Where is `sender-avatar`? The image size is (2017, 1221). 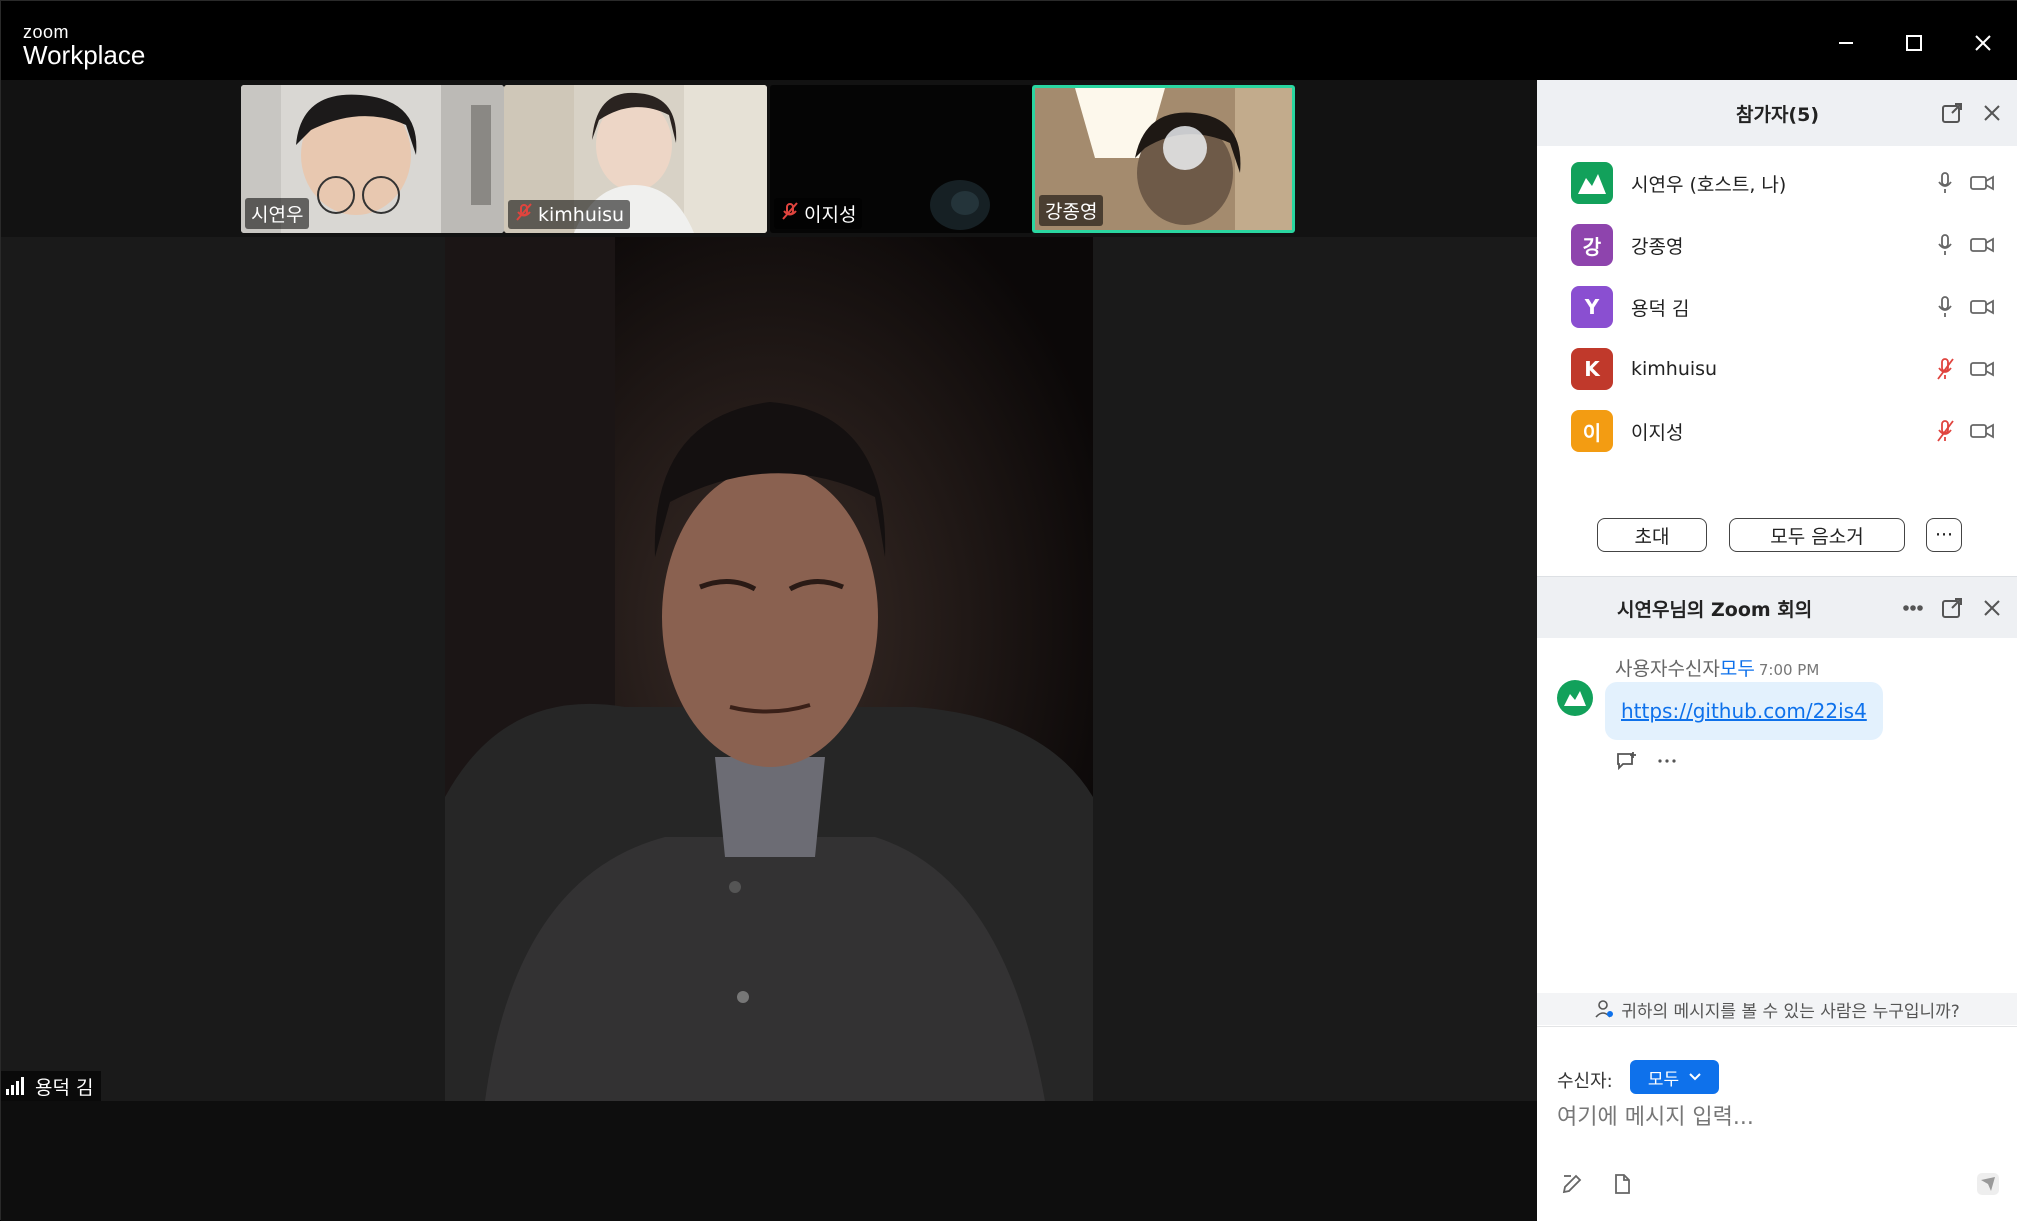
sender-avatar is located at coordinates (1575, 698).